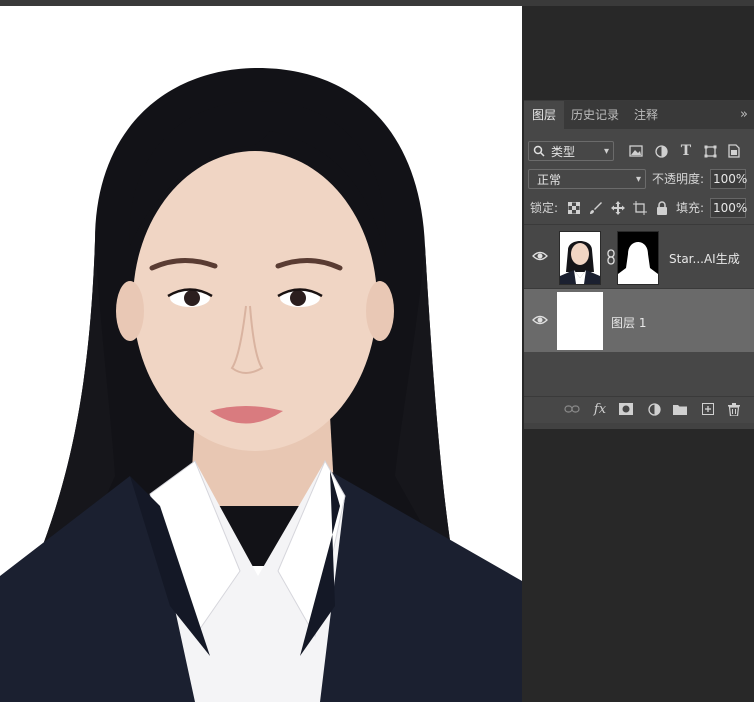 The width and height of the screenshot is (754, 702). I want to click on opacity-input: 100%, so click(728, 179).